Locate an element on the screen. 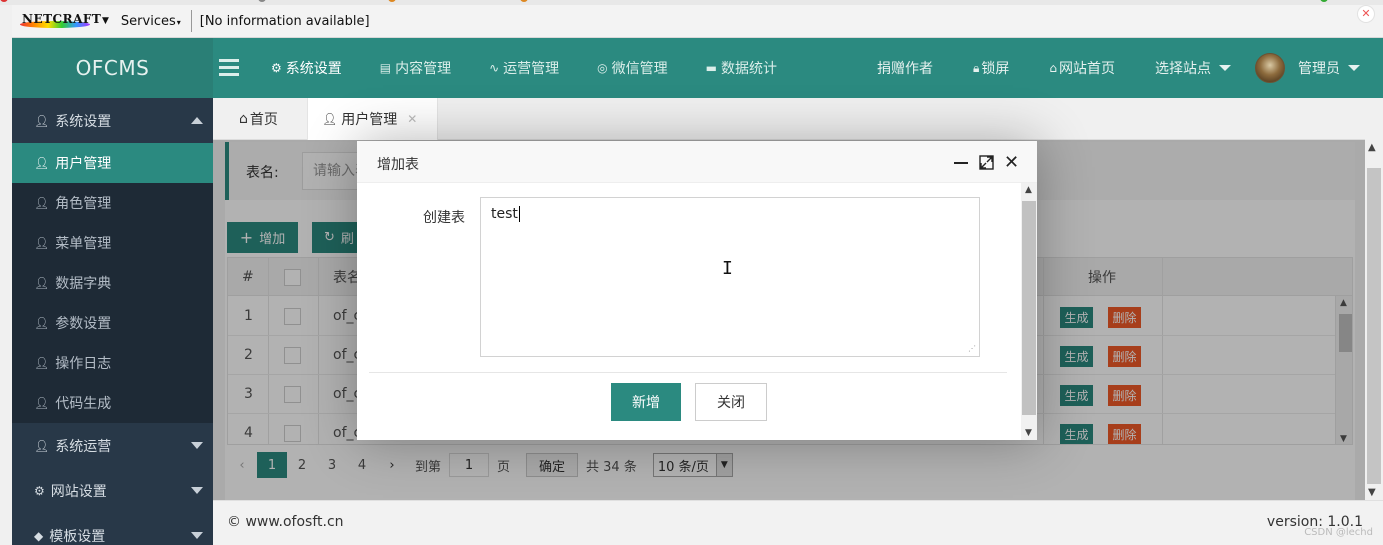 The width and height of the screenshot is (1383, 545). sidebar-item-label: 操作日志 is located at coordinates (83, 364).